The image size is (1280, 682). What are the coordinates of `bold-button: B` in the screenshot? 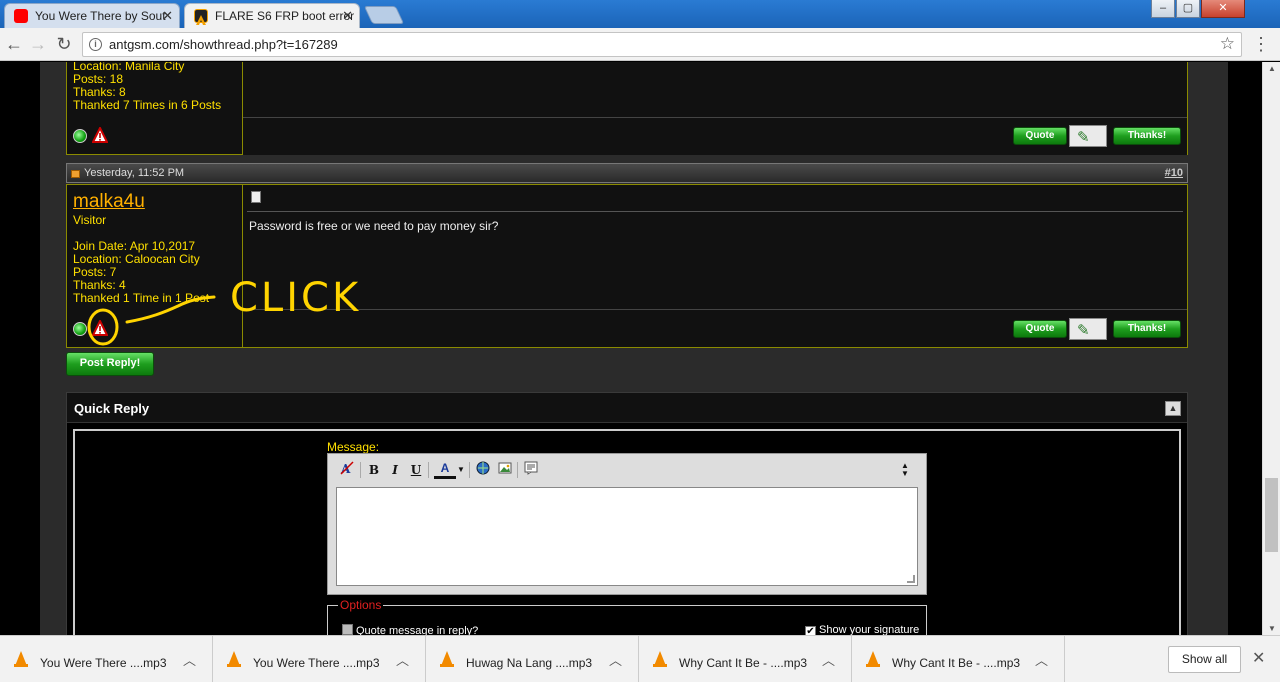 It's located at (374, 470).